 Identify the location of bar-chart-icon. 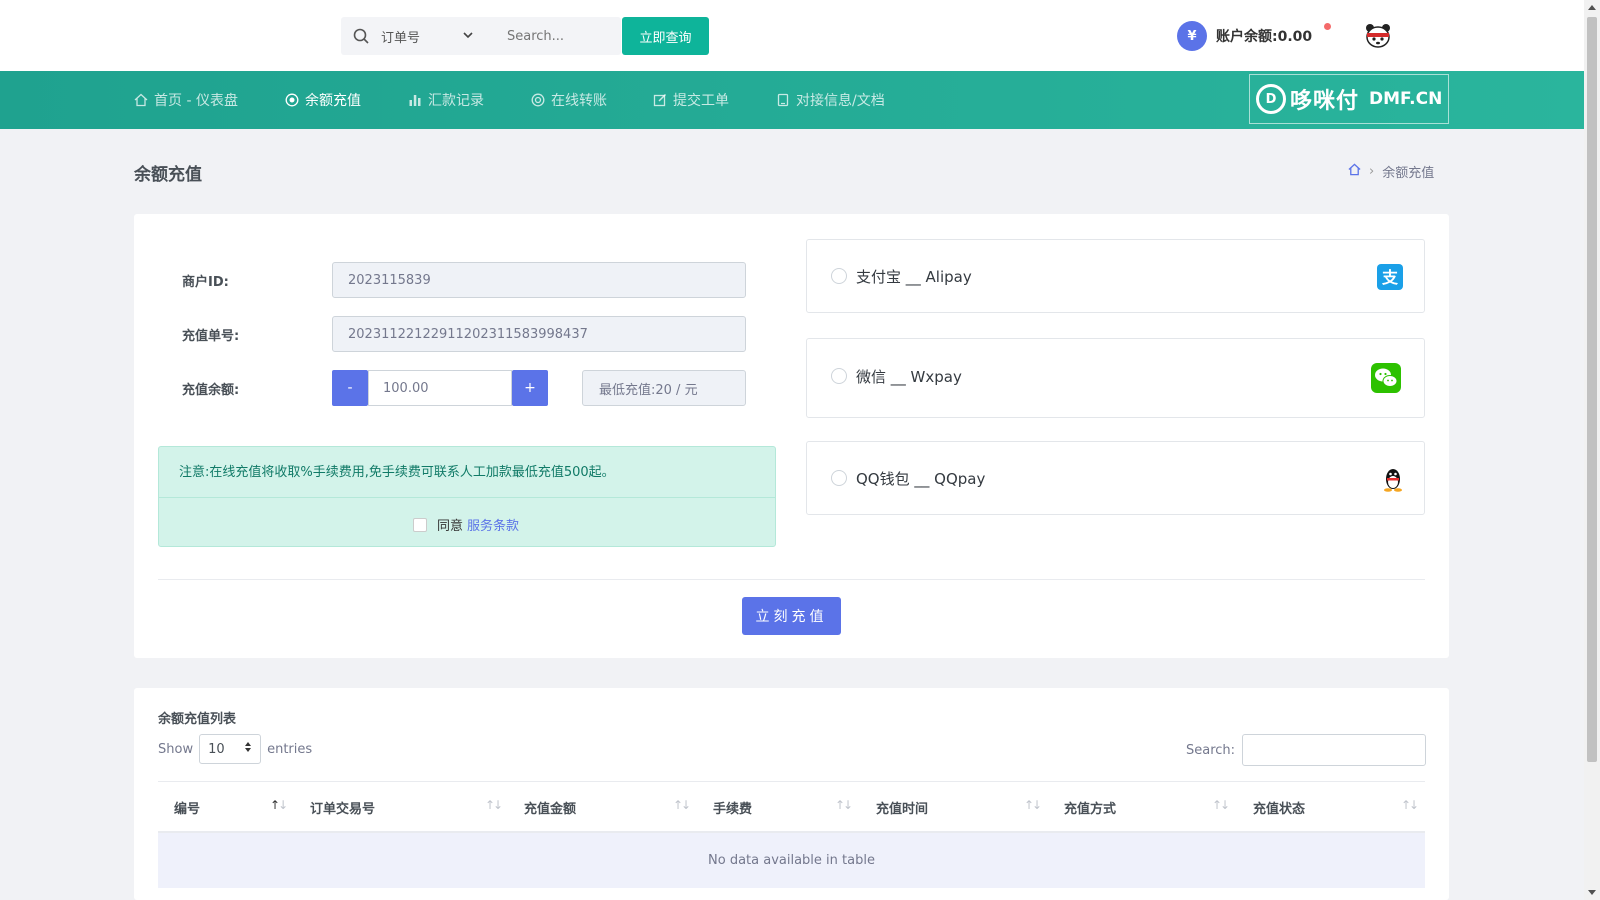
(415, 100).